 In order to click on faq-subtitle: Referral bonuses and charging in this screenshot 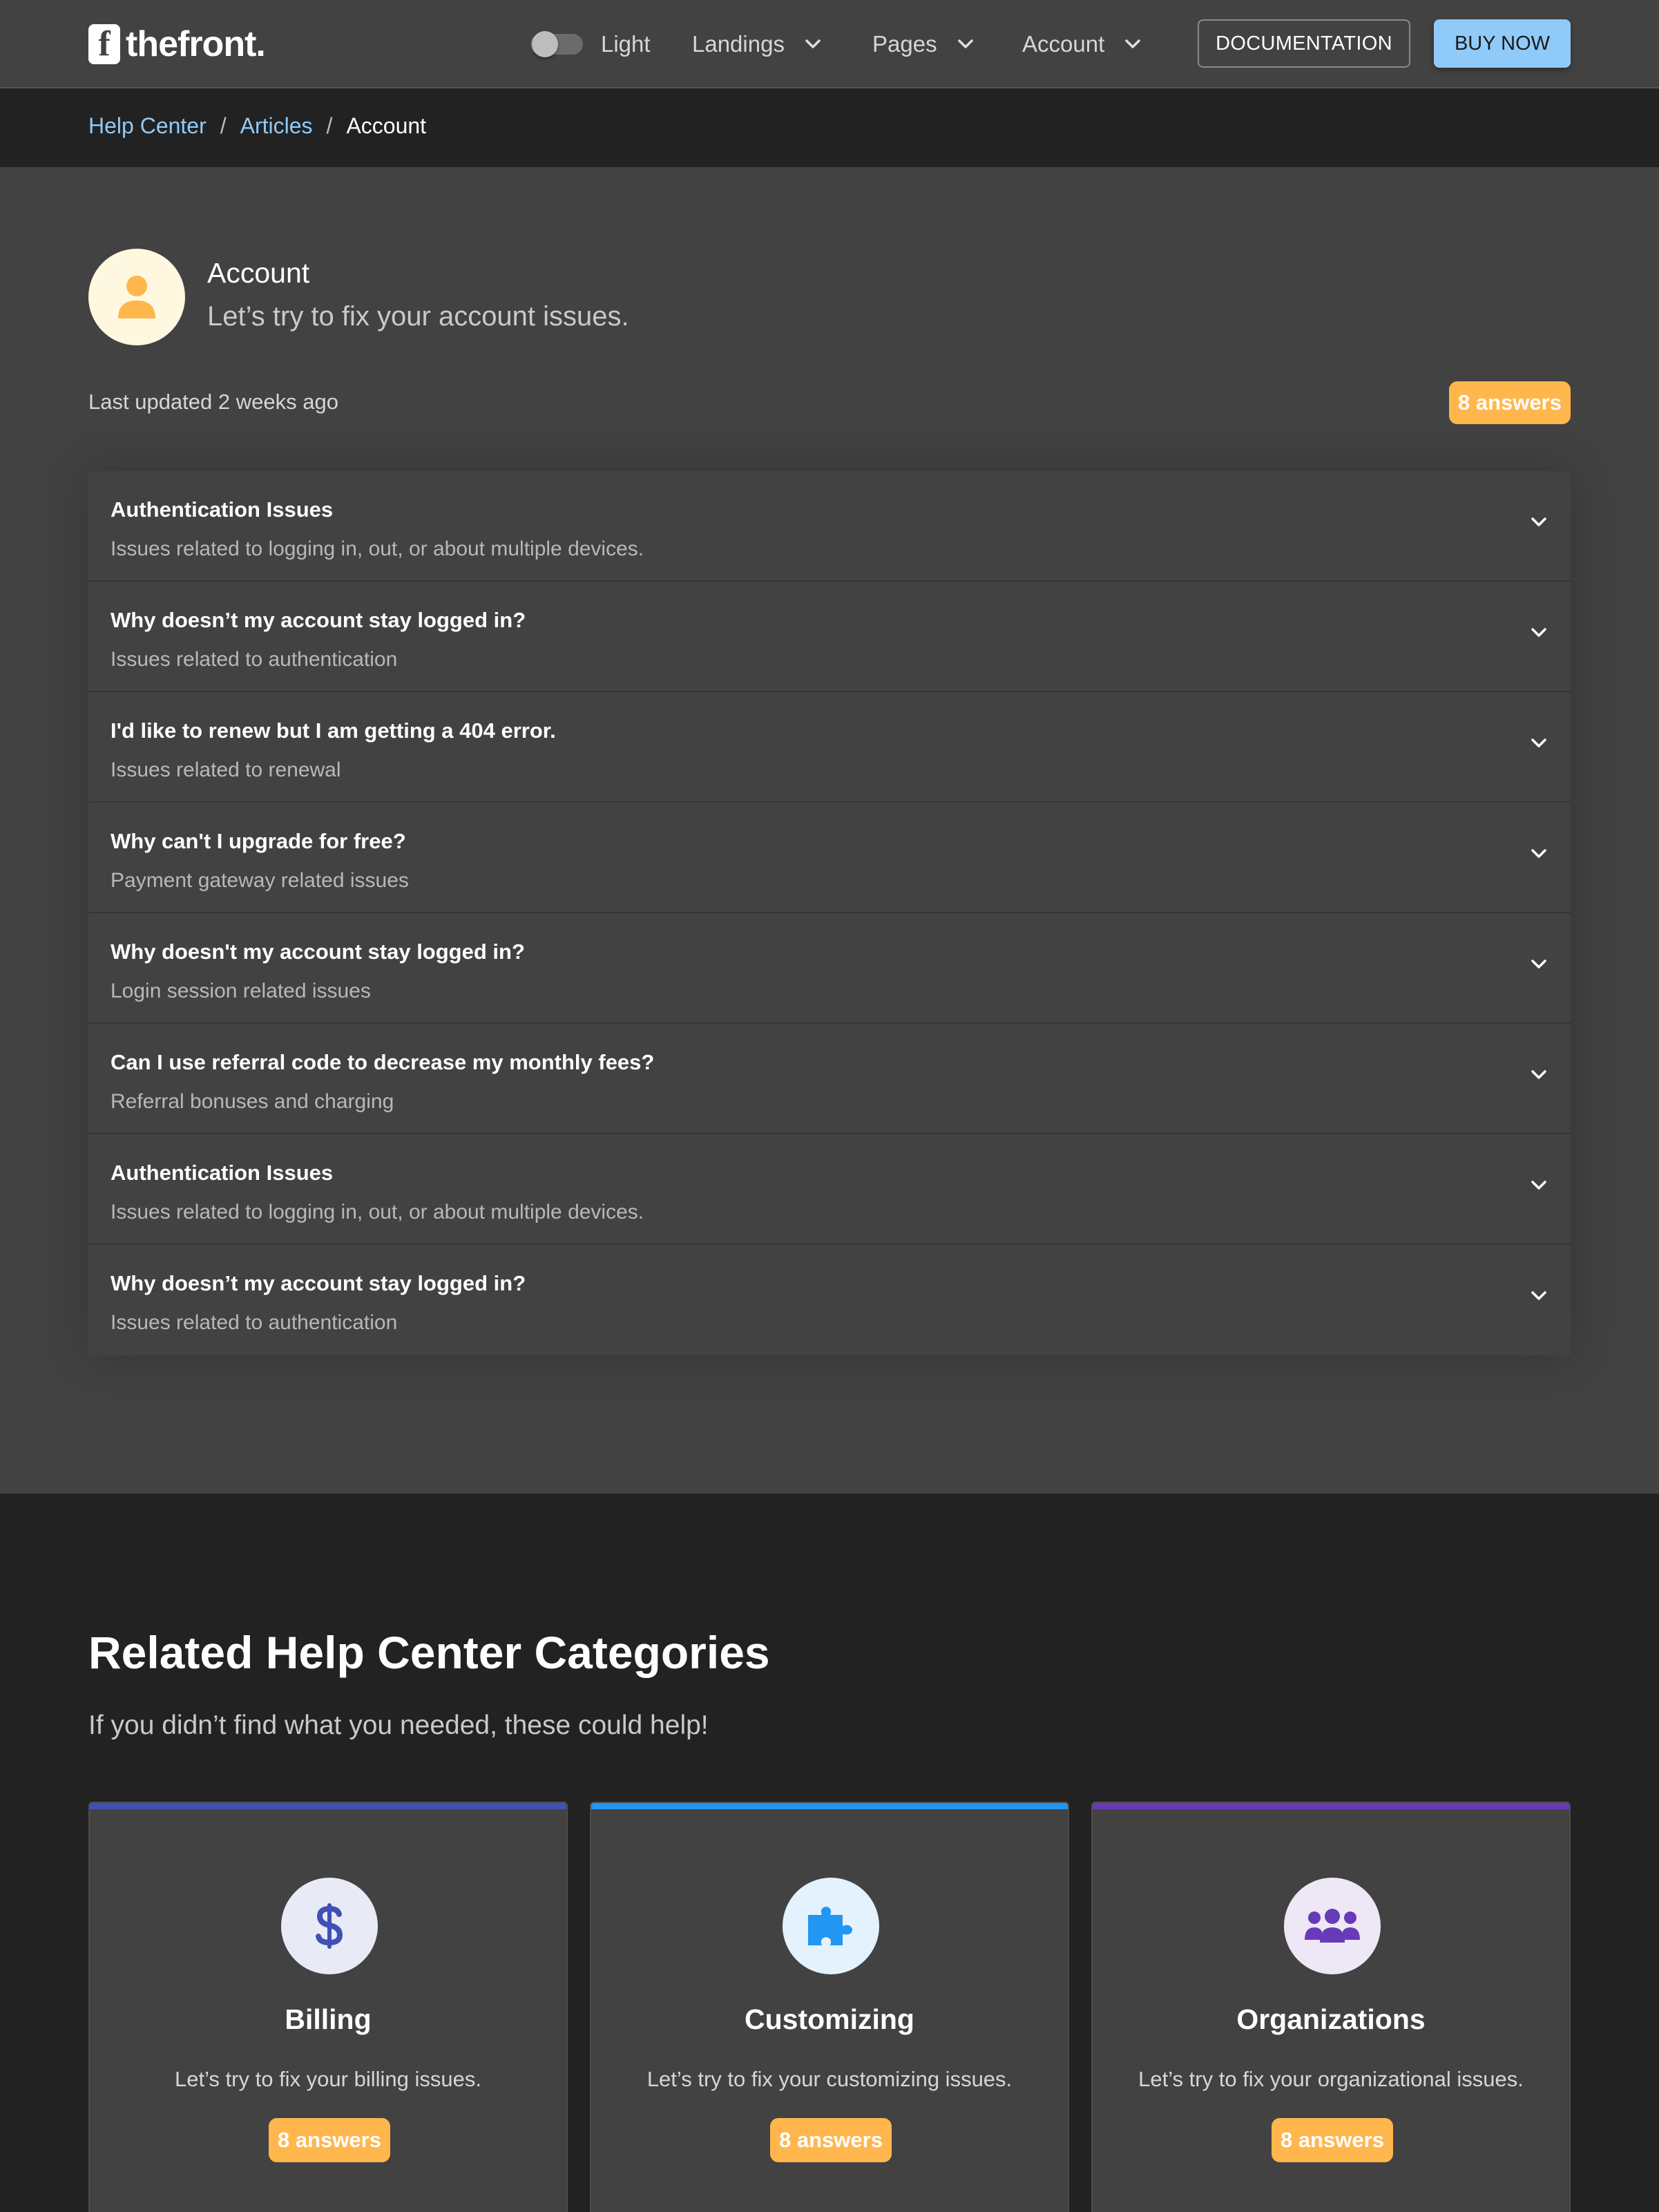, I will do `click(252, 1101)`.